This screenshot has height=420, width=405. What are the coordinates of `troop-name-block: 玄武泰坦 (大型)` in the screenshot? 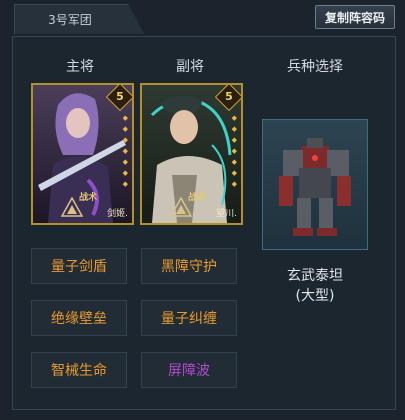 It's located at (315, 286).